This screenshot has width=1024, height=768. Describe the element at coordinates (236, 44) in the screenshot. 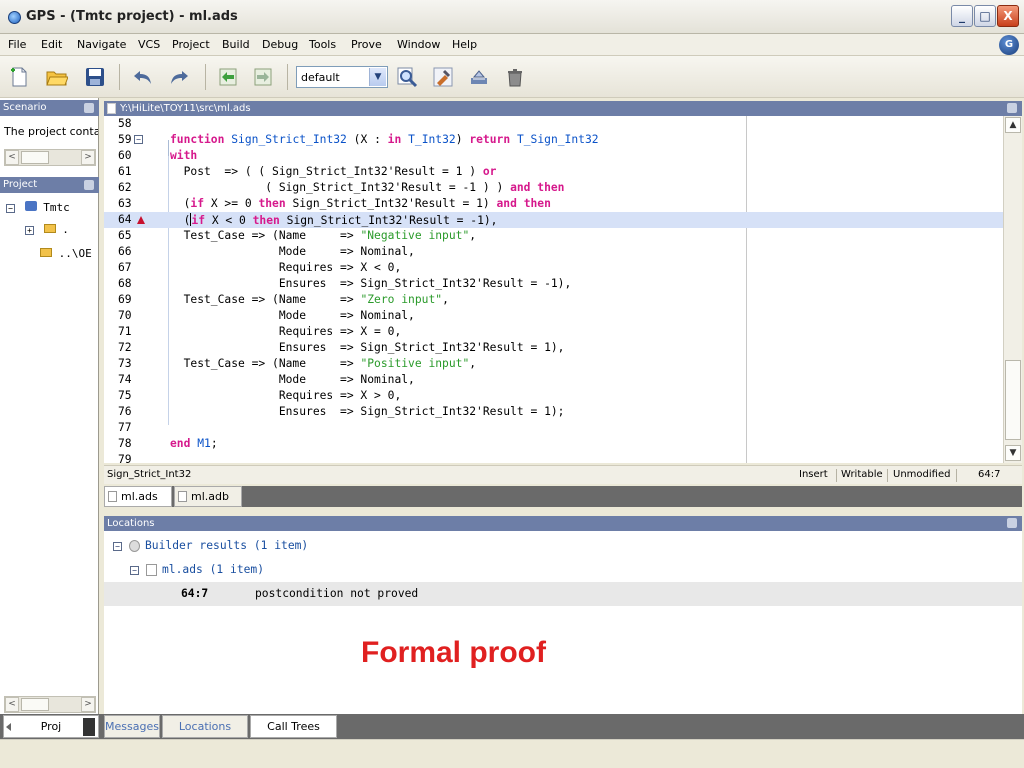

I see `menu-build: Build` at that location.